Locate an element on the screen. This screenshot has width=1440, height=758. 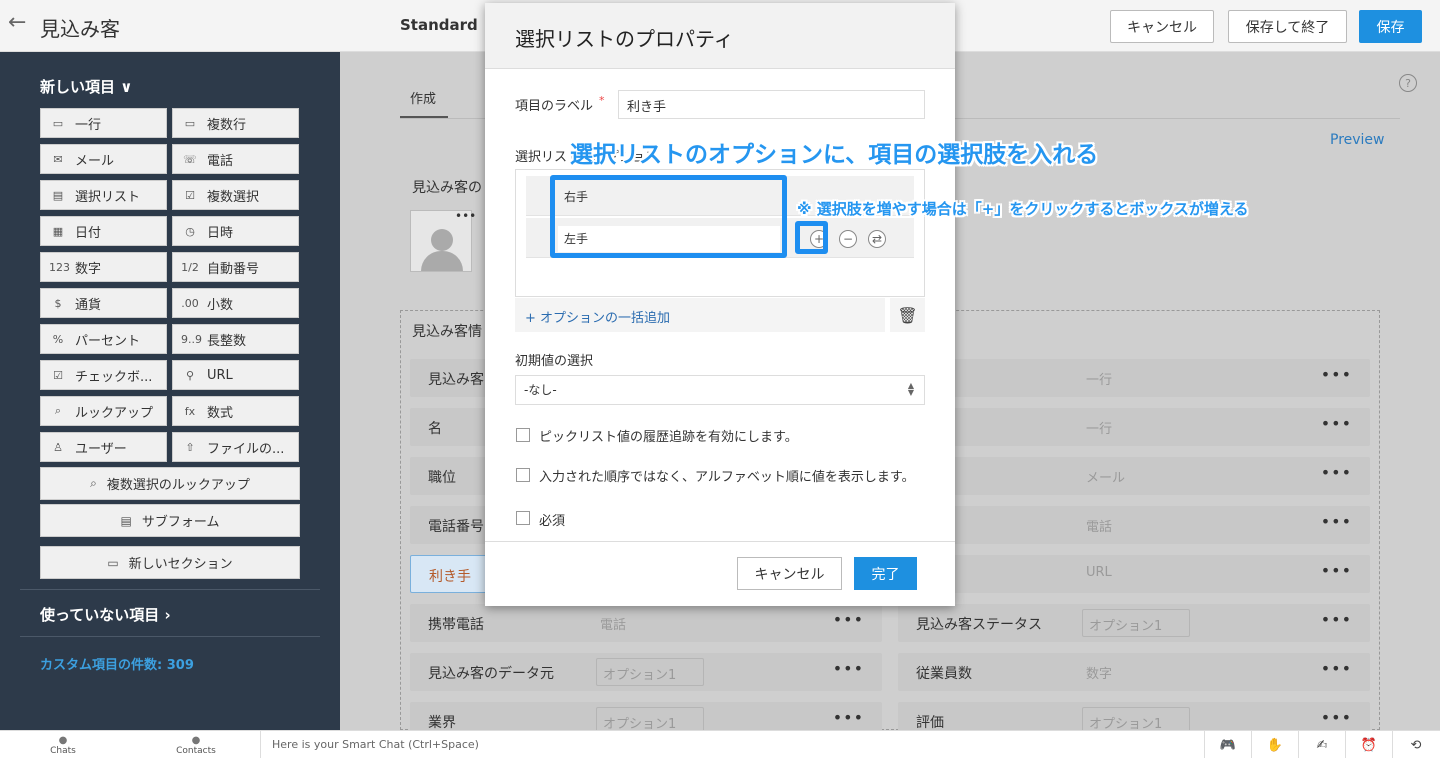
avatar-head is located at coordinates (442, 240).